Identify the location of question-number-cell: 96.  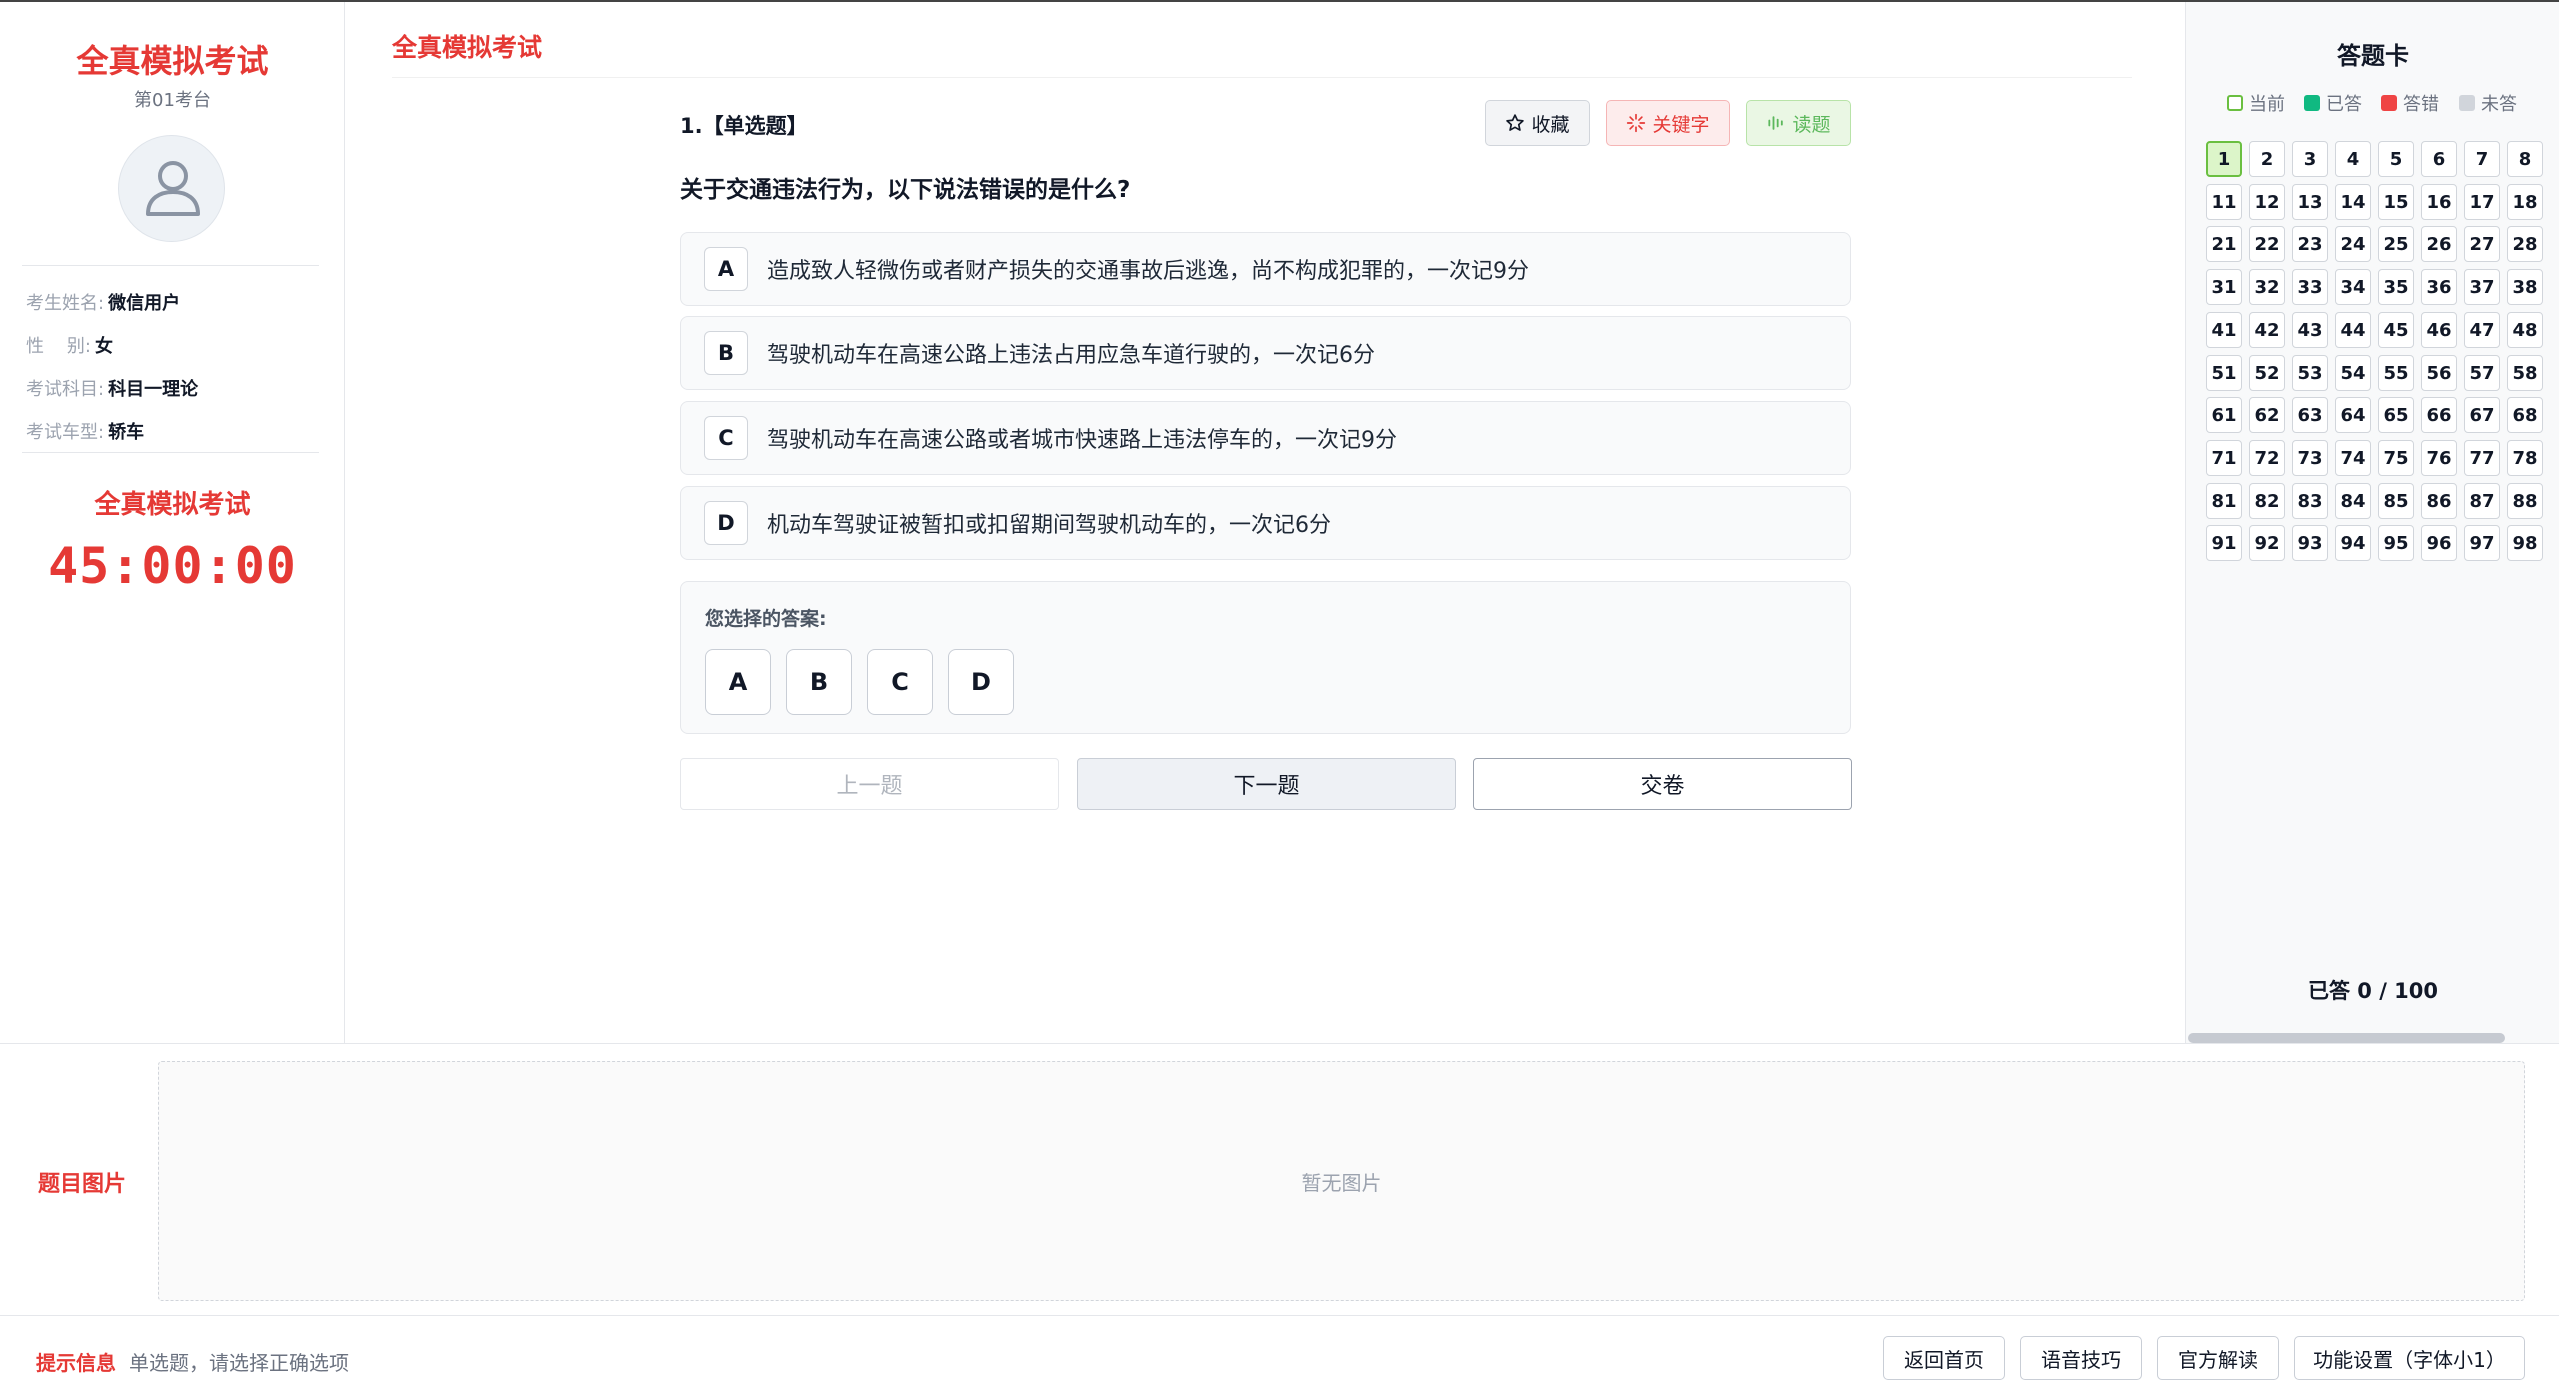
(2439, 543).